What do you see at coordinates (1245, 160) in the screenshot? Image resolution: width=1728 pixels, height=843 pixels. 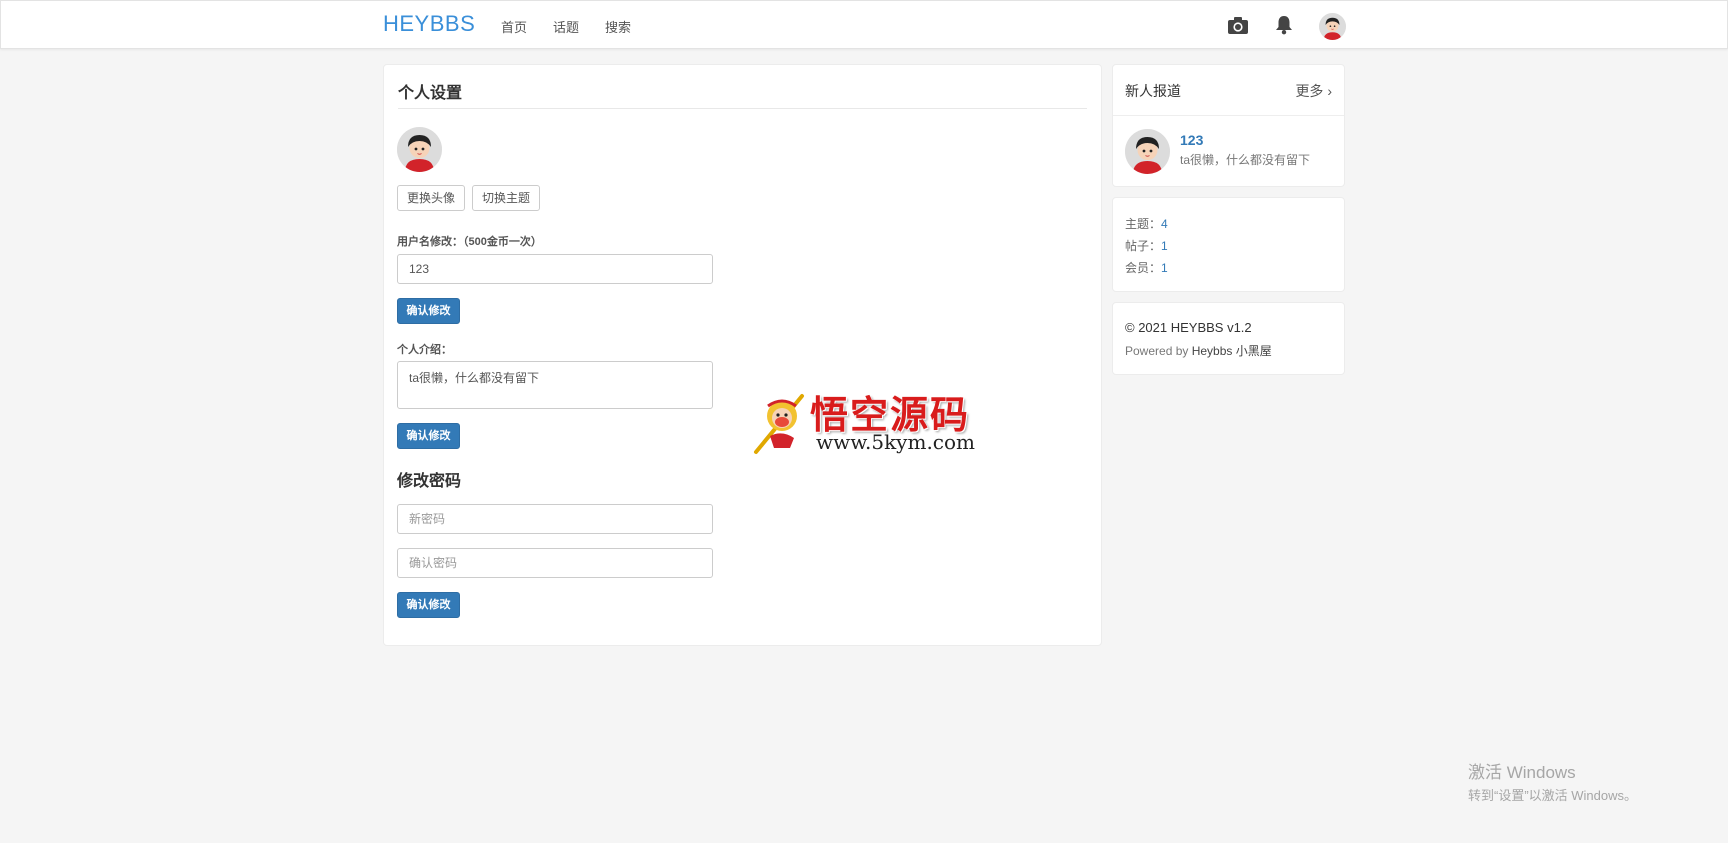 I see `new-user-bio: ta很懒，什么都没有留下` at bounding box center [1245, 160].